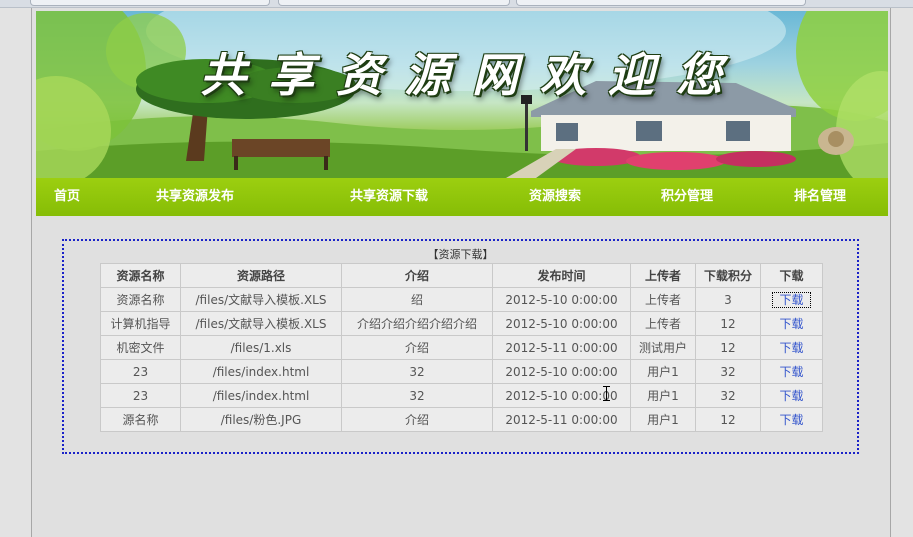  I want to click on nav-home: 首页, so click(67, 197).